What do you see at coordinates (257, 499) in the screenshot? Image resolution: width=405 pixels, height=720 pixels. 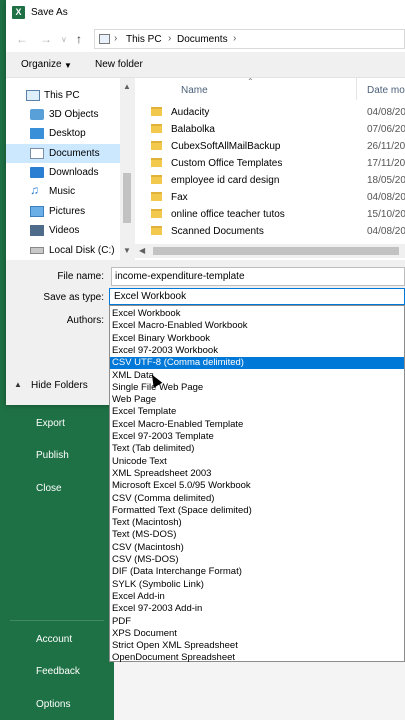 I see `file-type-option: CSV (Comma delimited)` at bounding box center [257, 499].